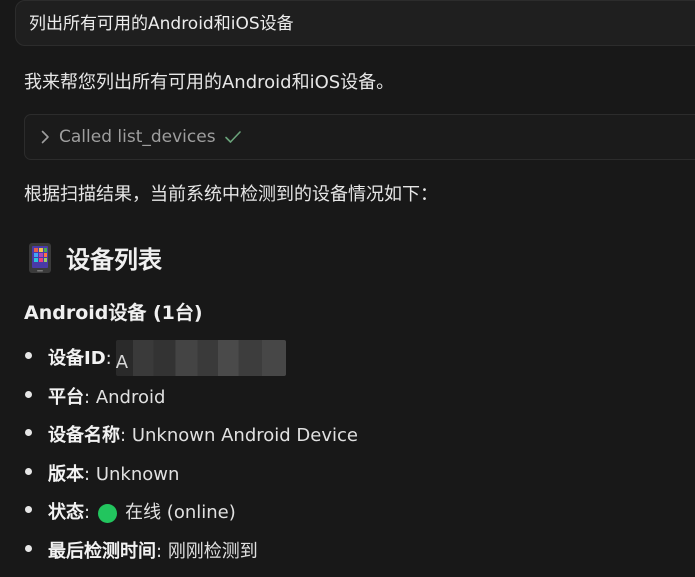  I want to click on list-item: 版本: Unknown, so click(191, 475).